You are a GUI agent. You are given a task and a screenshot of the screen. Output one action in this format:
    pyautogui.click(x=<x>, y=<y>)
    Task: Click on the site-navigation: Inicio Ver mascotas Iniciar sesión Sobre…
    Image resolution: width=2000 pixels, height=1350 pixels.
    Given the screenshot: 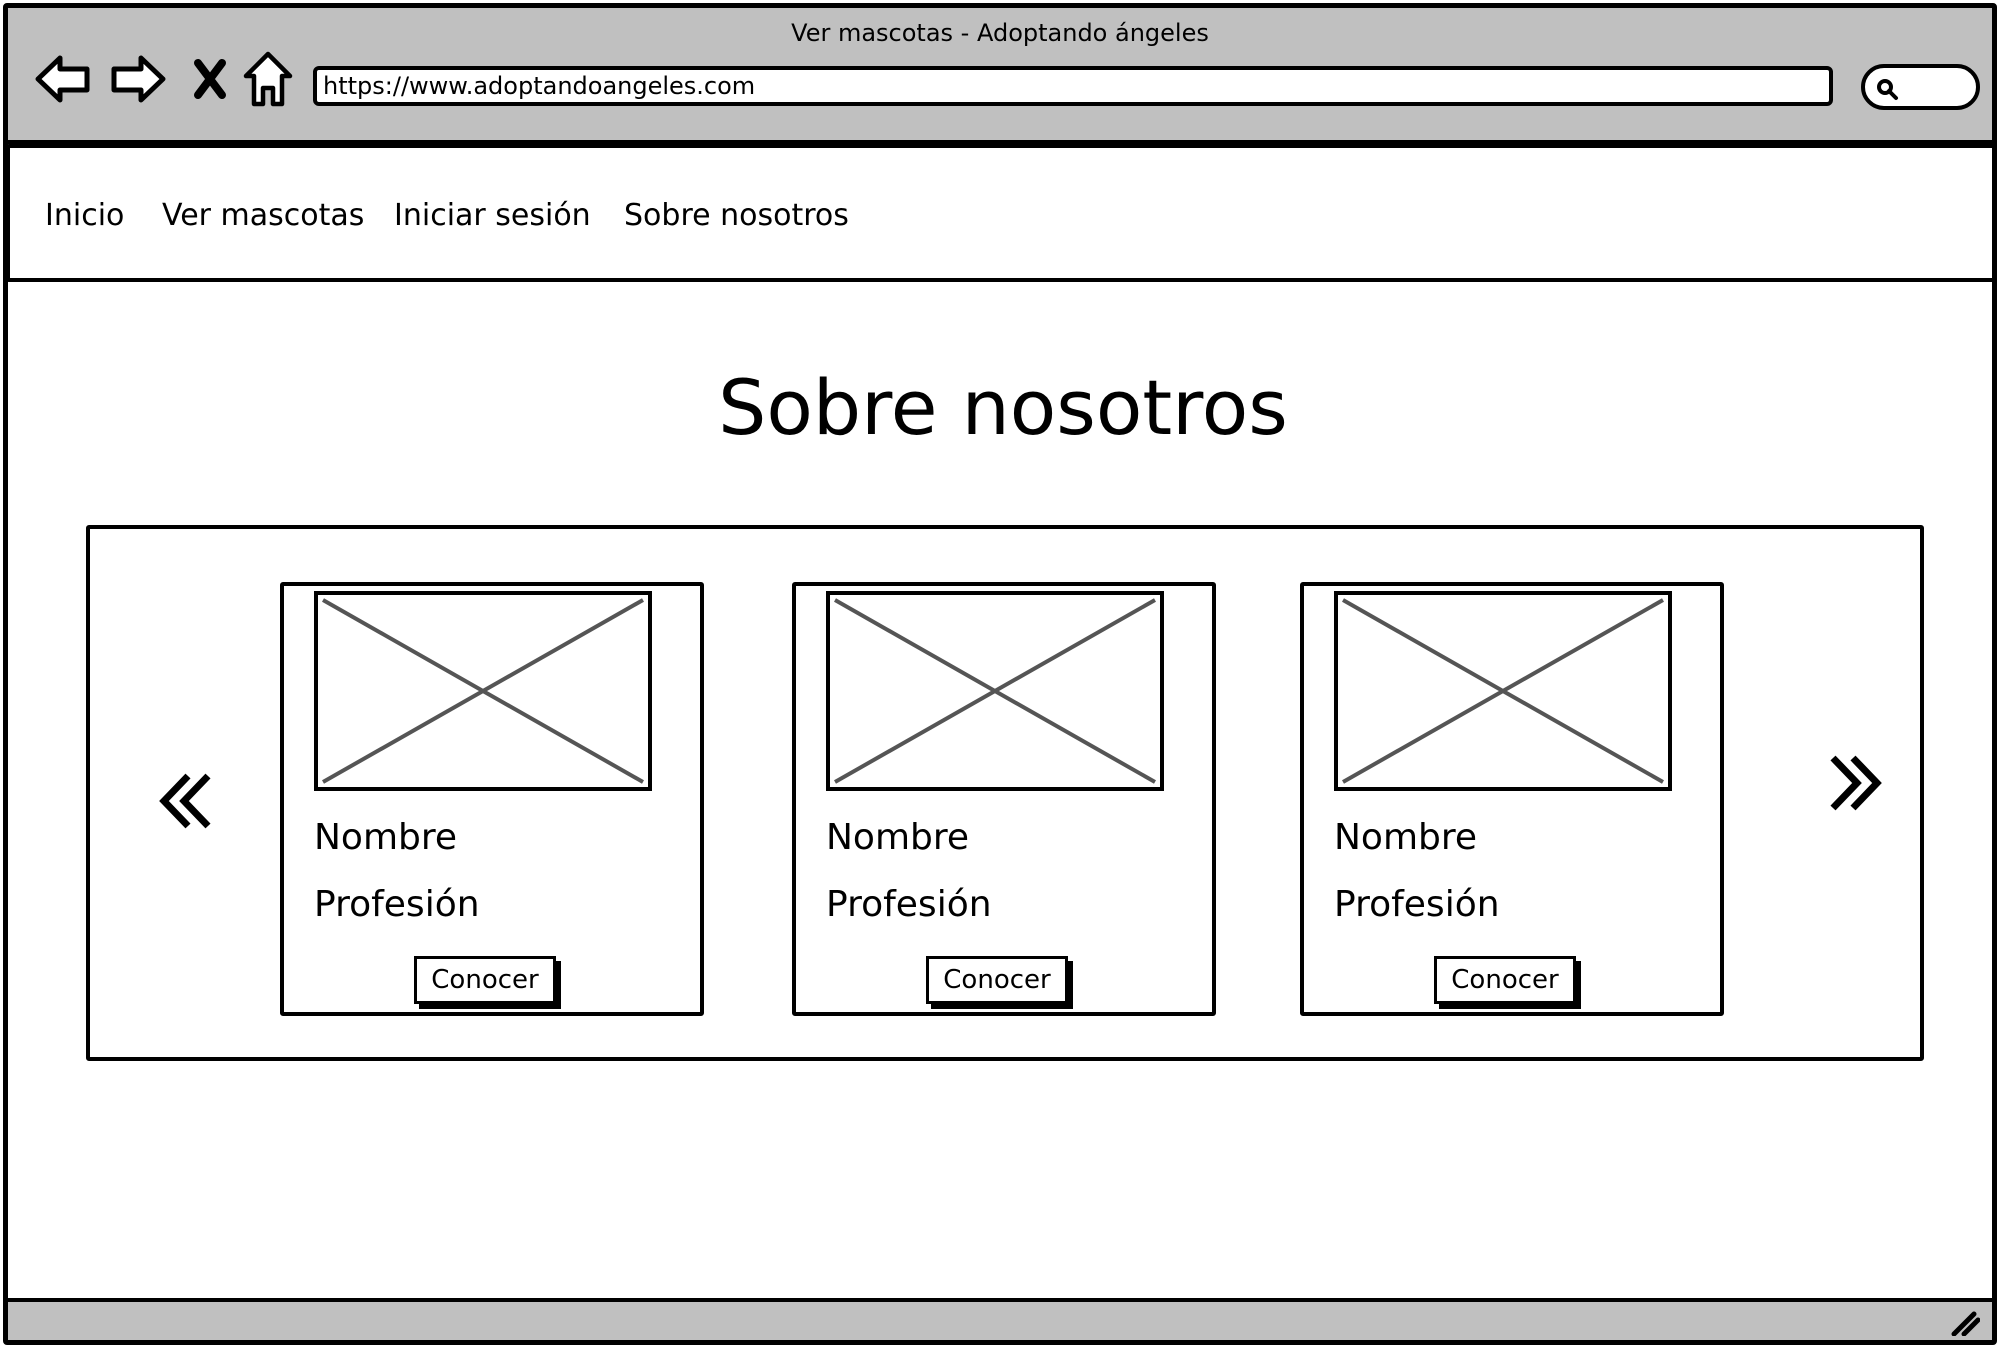 What is the action you would take?
    pyautogui.click(x=1000, y=213)
    